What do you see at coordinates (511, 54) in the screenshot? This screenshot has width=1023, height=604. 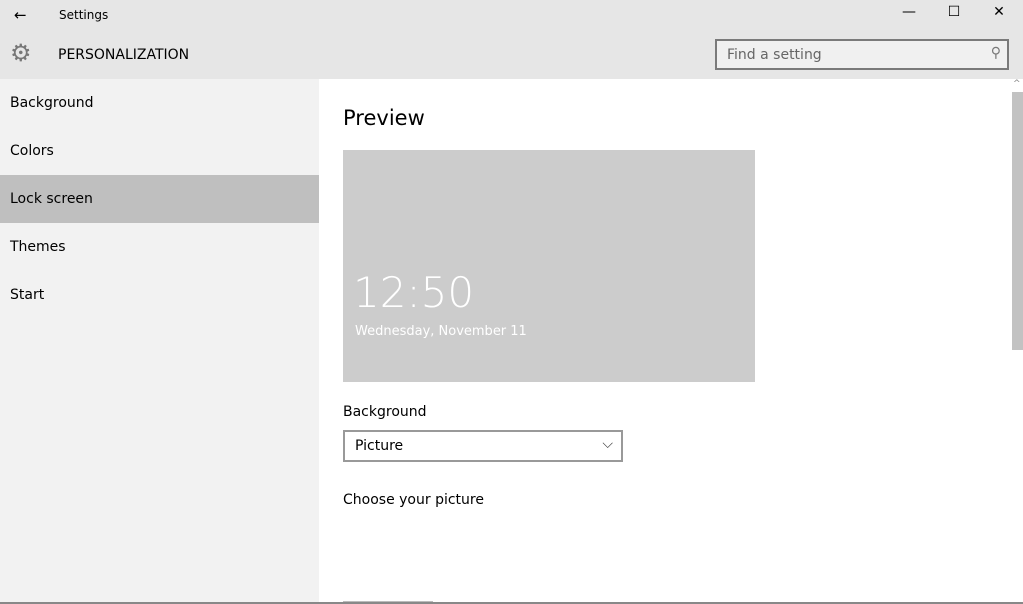 I see `header: ⚙ PERSONALIZATION Find a setting ⚲` at bounding box center [511, 54].